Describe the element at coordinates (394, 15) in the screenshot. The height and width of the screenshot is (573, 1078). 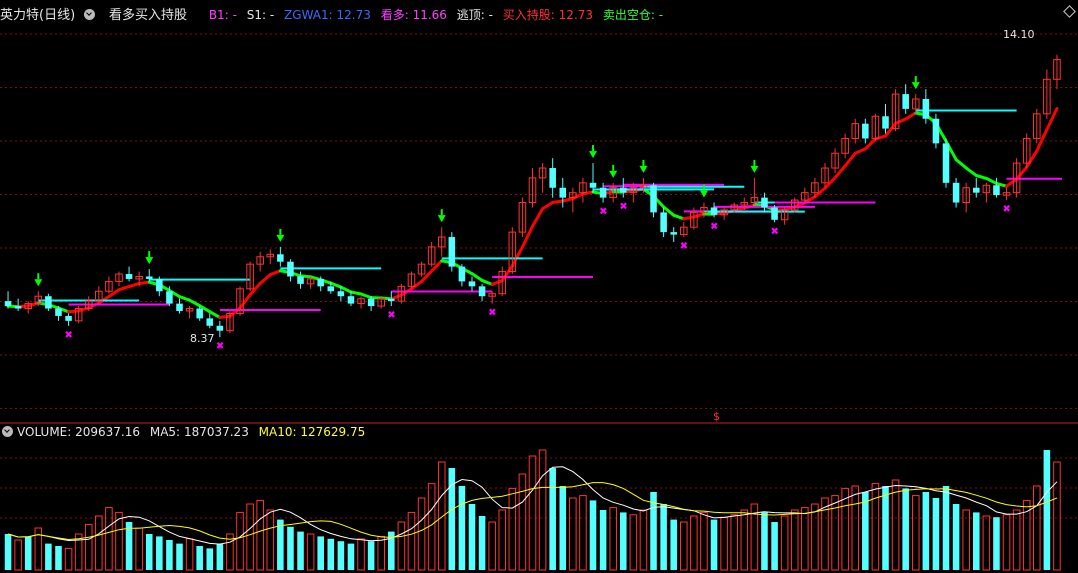
I see `kanduo-label: 看多:` at that location.